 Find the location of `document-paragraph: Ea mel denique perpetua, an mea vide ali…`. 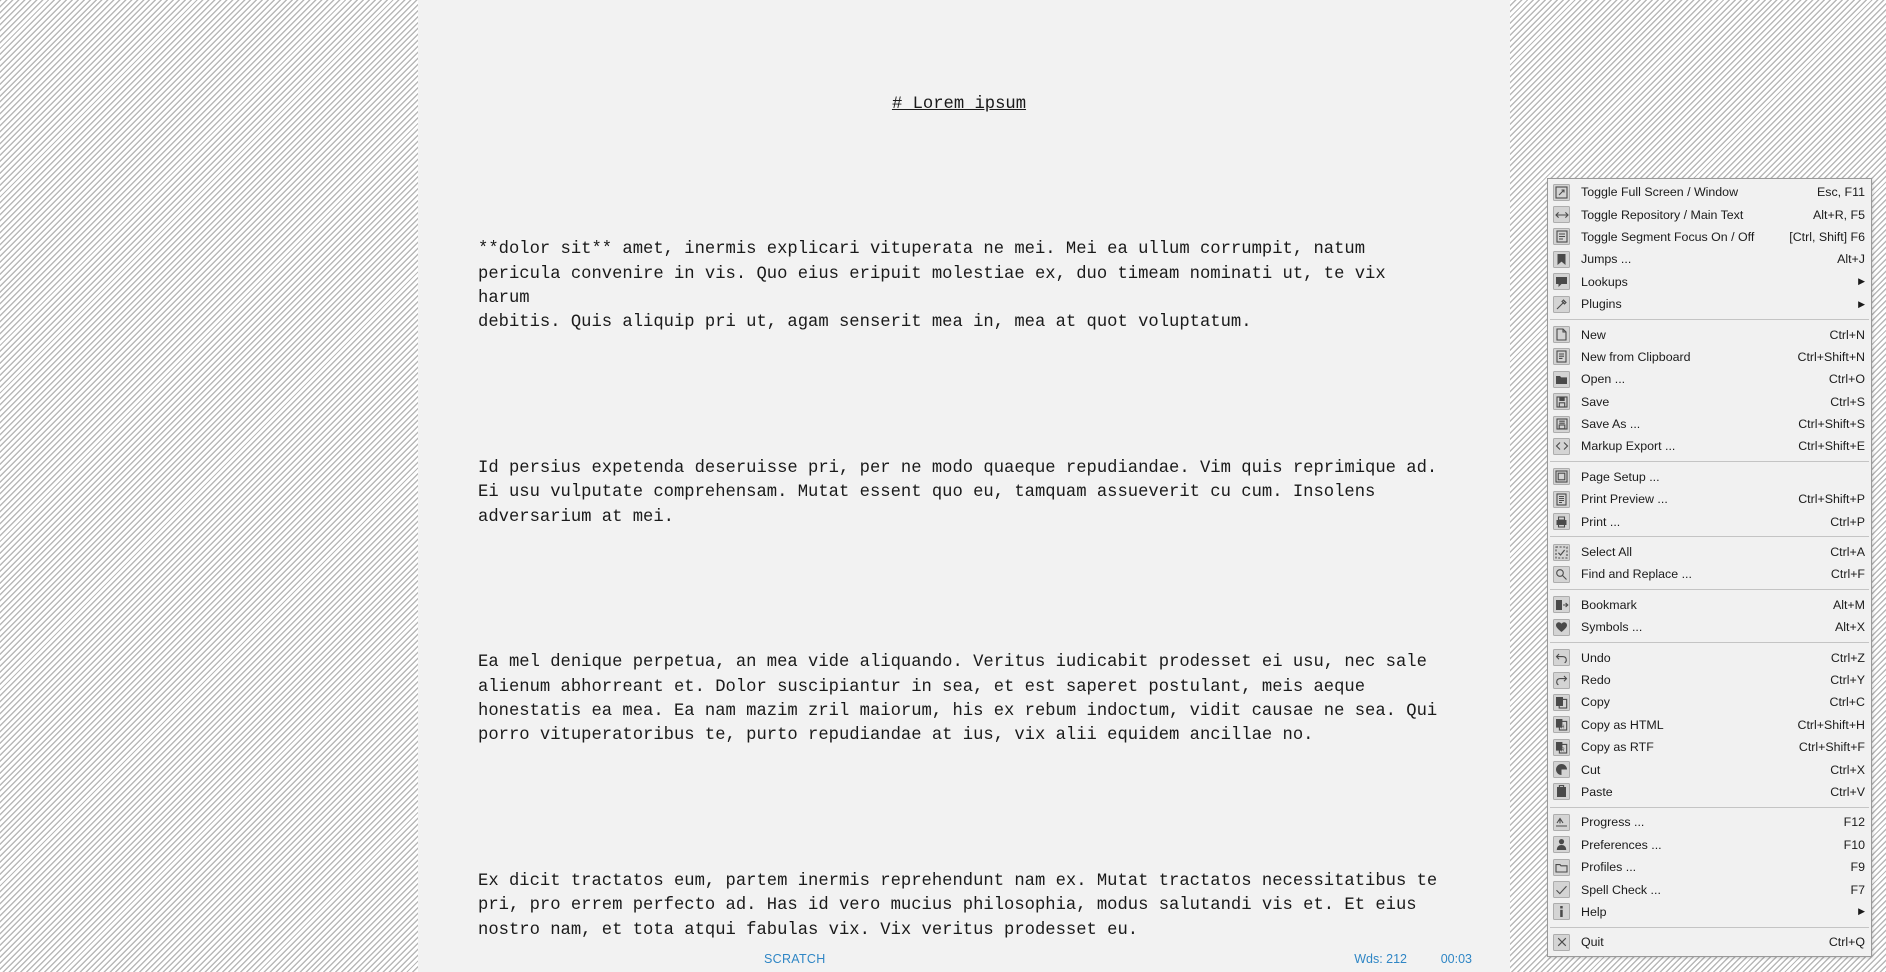

document-paragraph: Ea mel denique perpetua, an mea vide ali… is located at coordinates (958, 699).